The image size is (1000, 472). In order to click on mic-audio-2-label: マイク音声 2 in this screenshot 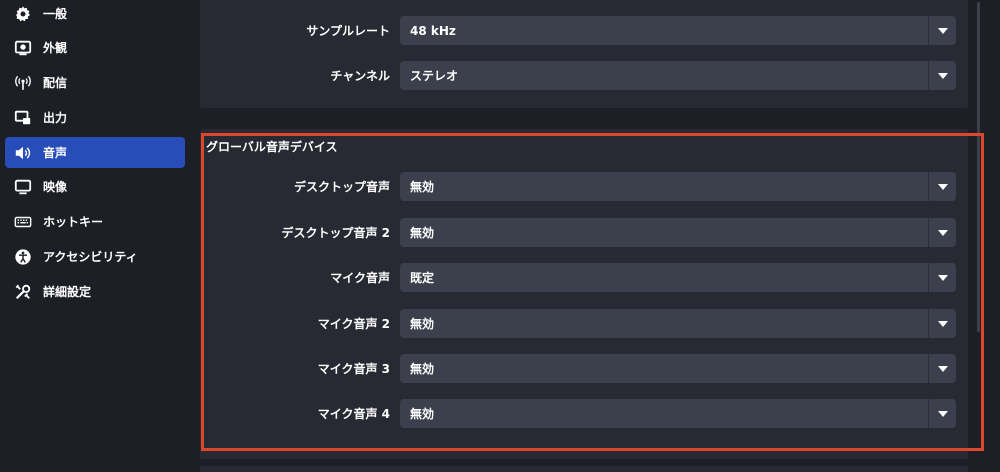, I will do `click(353, 324)`.